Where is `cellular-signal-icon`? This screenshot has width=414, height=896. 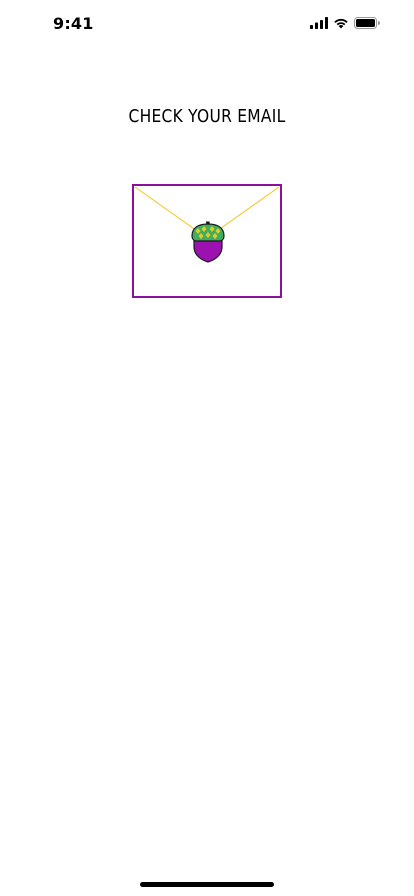 cellular-signal-icon is located at coordinates (319, 23).